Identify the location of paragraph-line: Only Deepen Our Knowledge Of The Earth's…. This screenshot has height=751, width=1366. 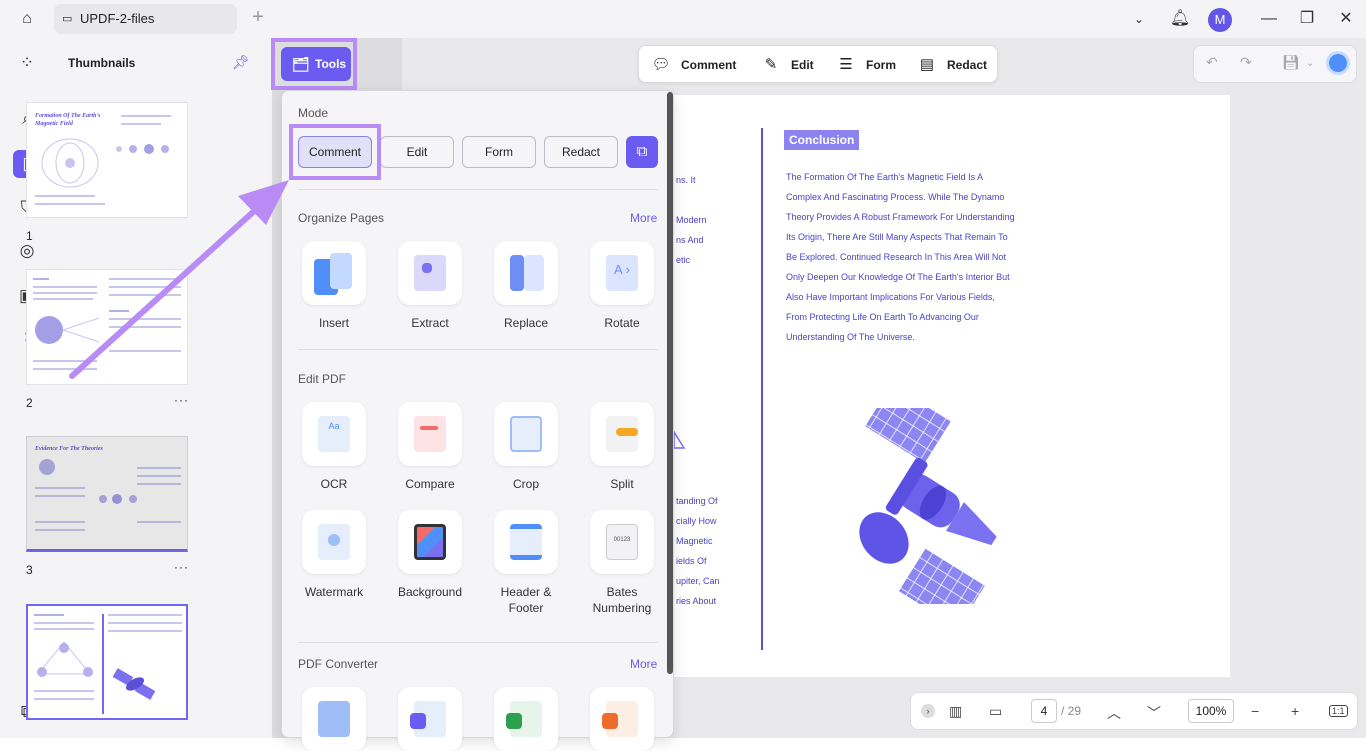
(898, 277).